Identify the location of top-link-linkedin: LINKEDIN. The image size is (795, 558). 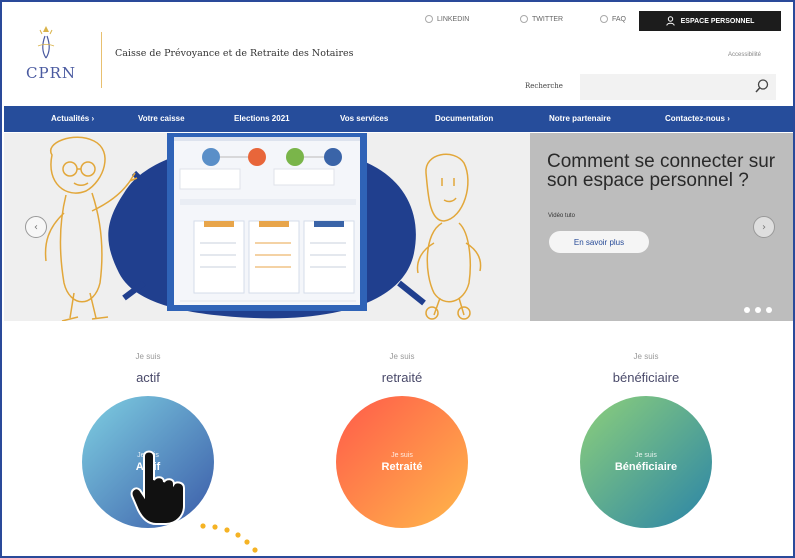
(447, 19).